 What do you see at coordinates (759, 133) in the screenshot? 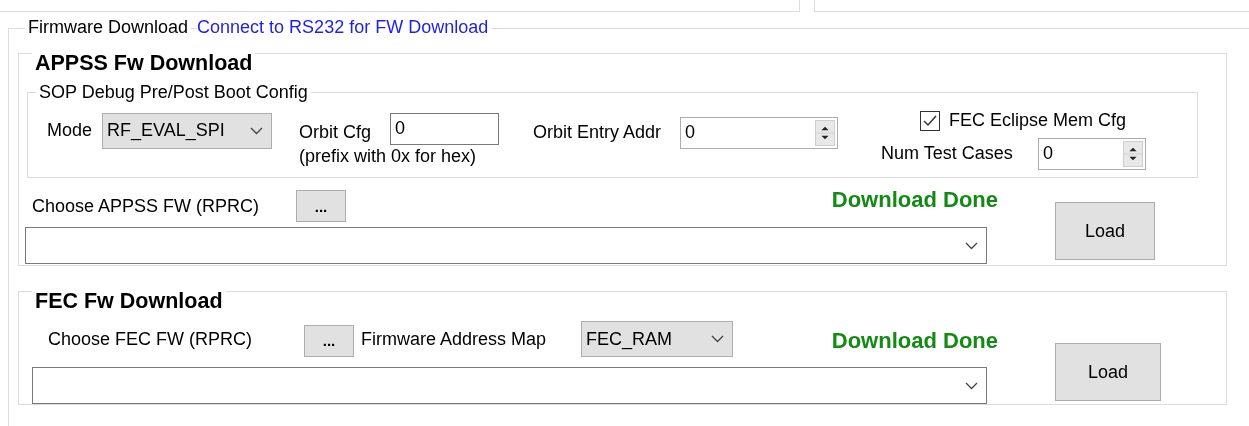
I see `orbit-entry-spinner: 0` at bounding box center [759, 133].